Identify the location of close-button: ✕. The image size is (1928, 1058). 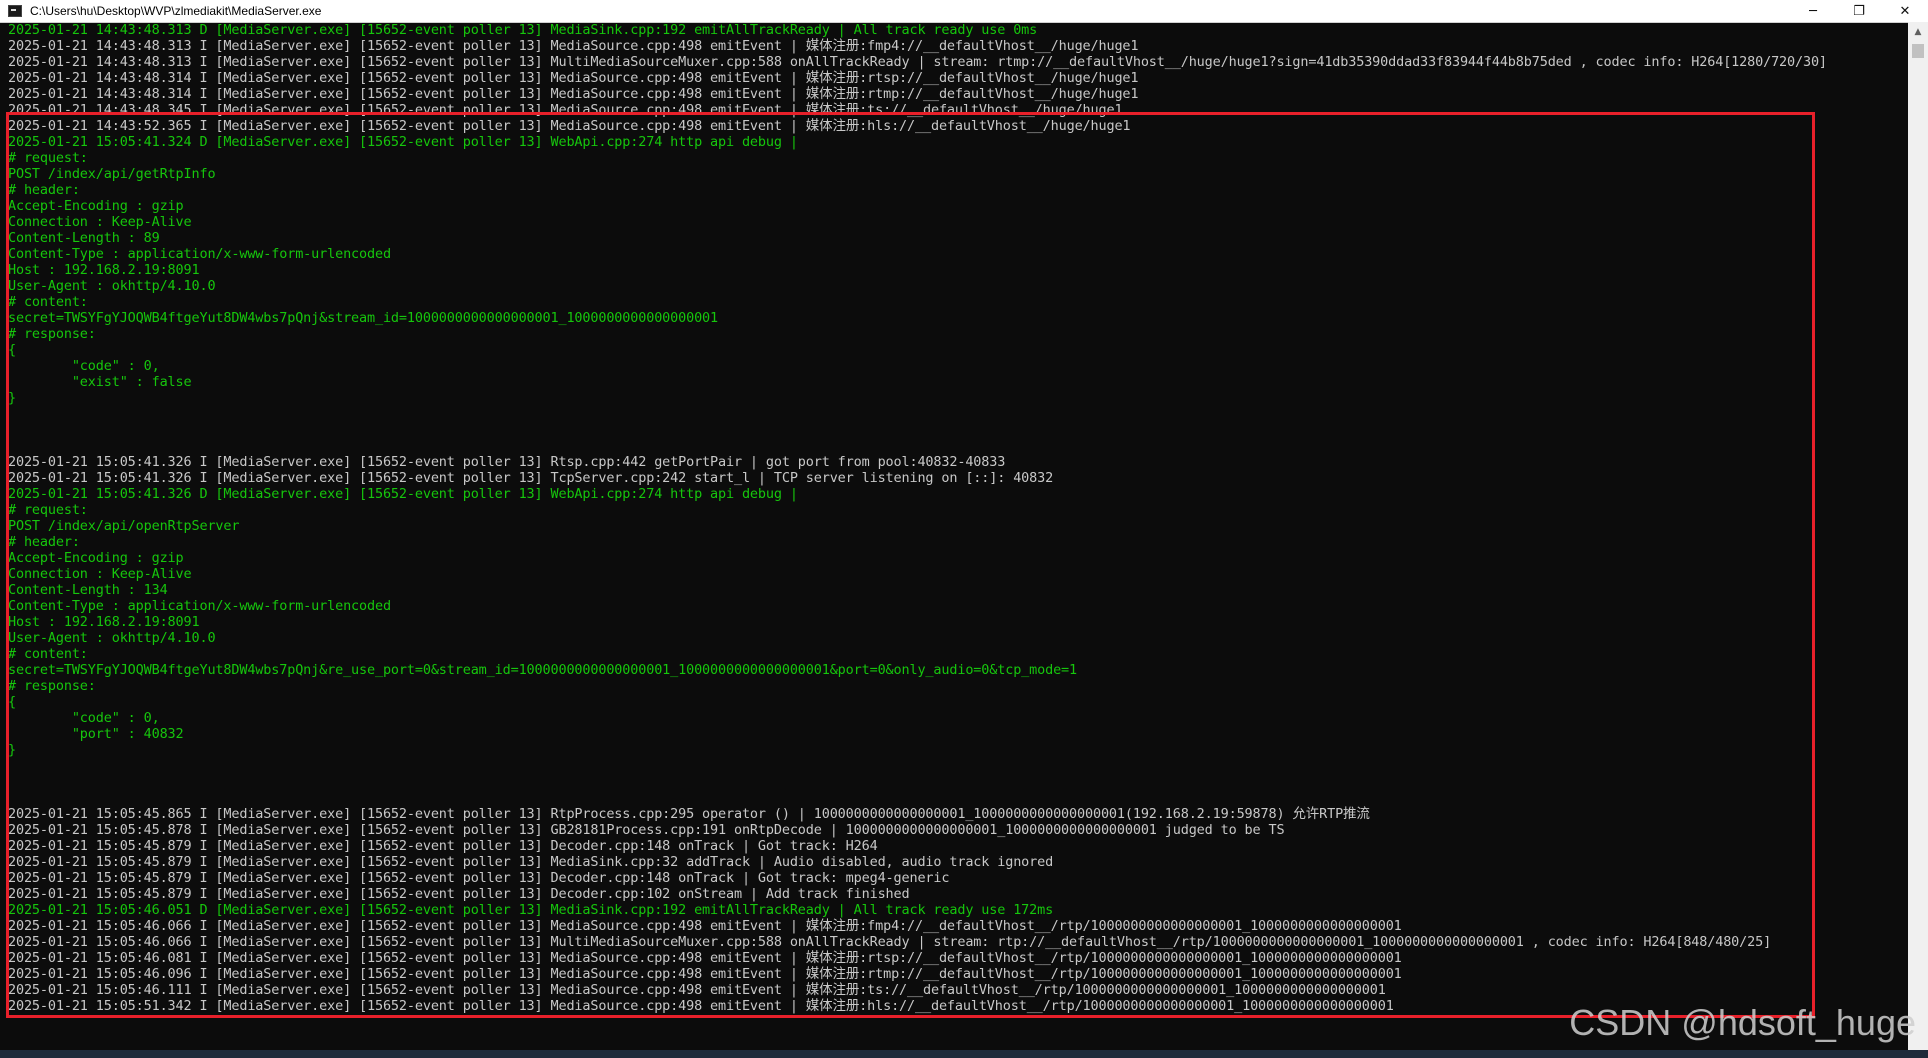
(1905, 11).